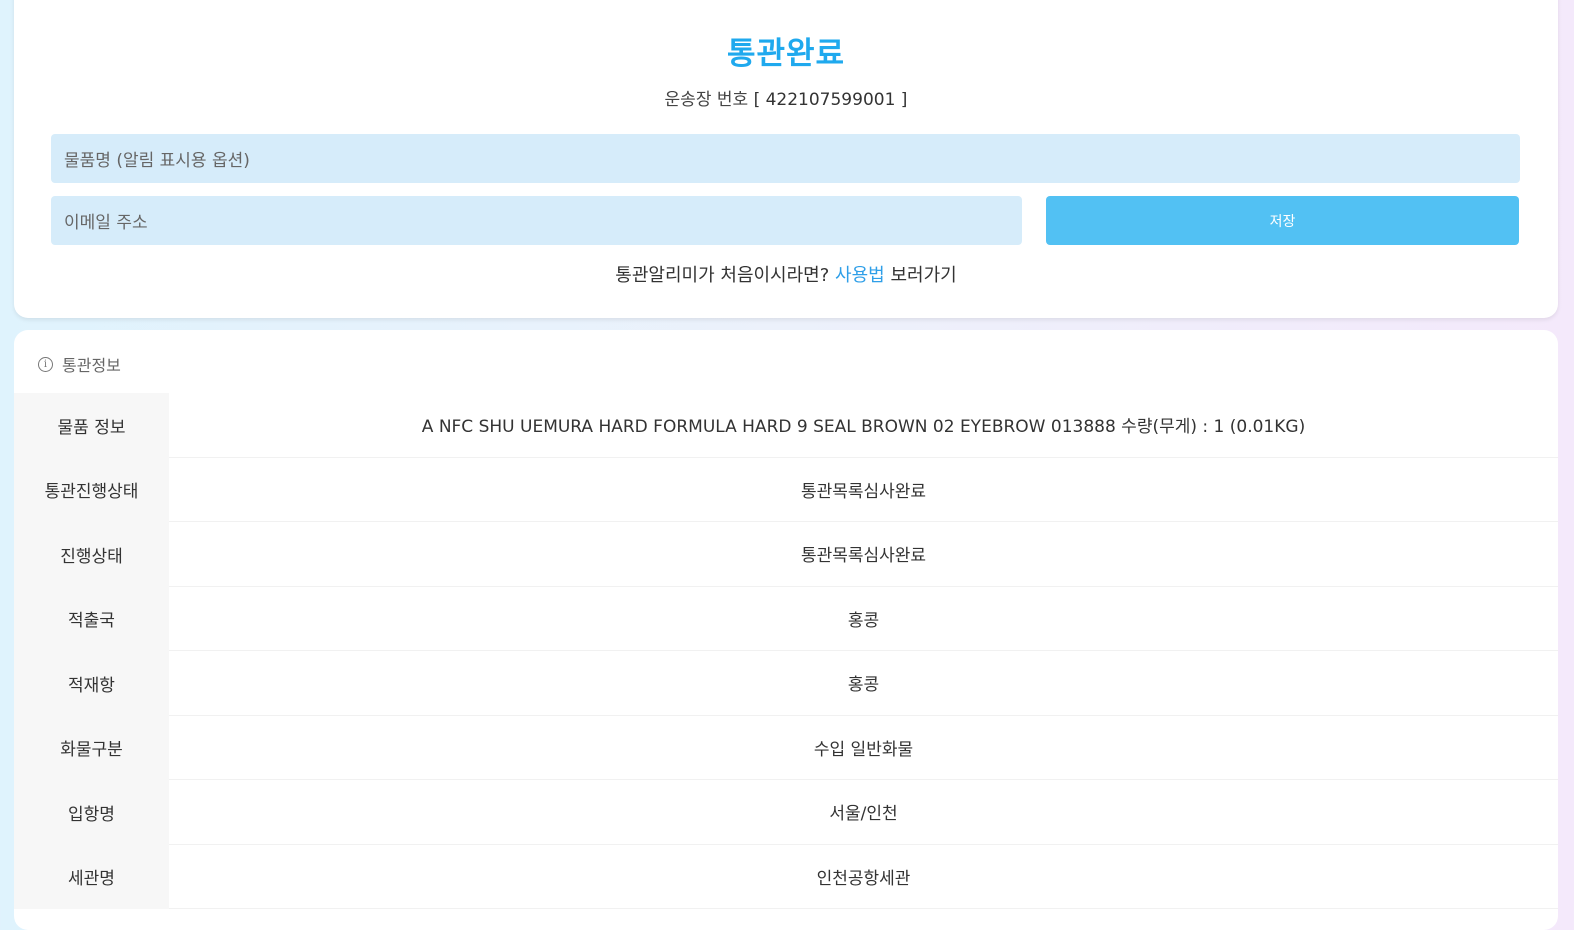  I want to click on item-name-input: 물품명 (알림 표시용 옵션), so click(785, 158).